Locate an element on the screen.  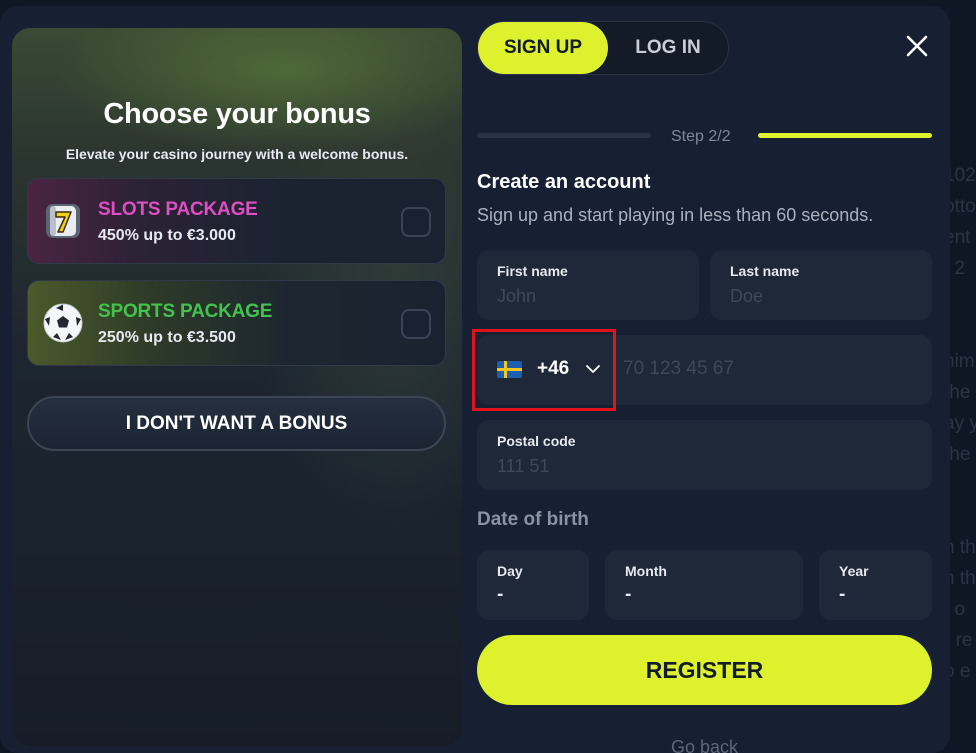
sports-package-checkbox is located at coordinates (416, 324).